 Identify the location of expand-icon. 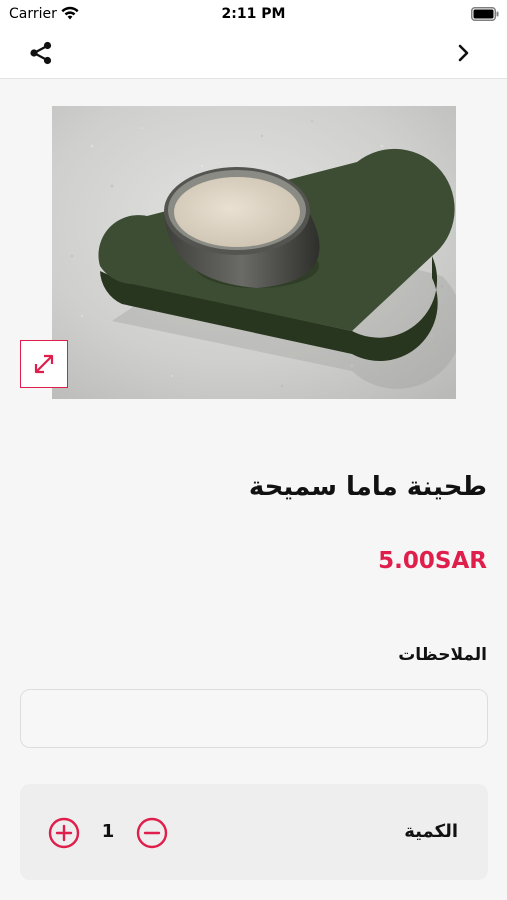
(44, 364).